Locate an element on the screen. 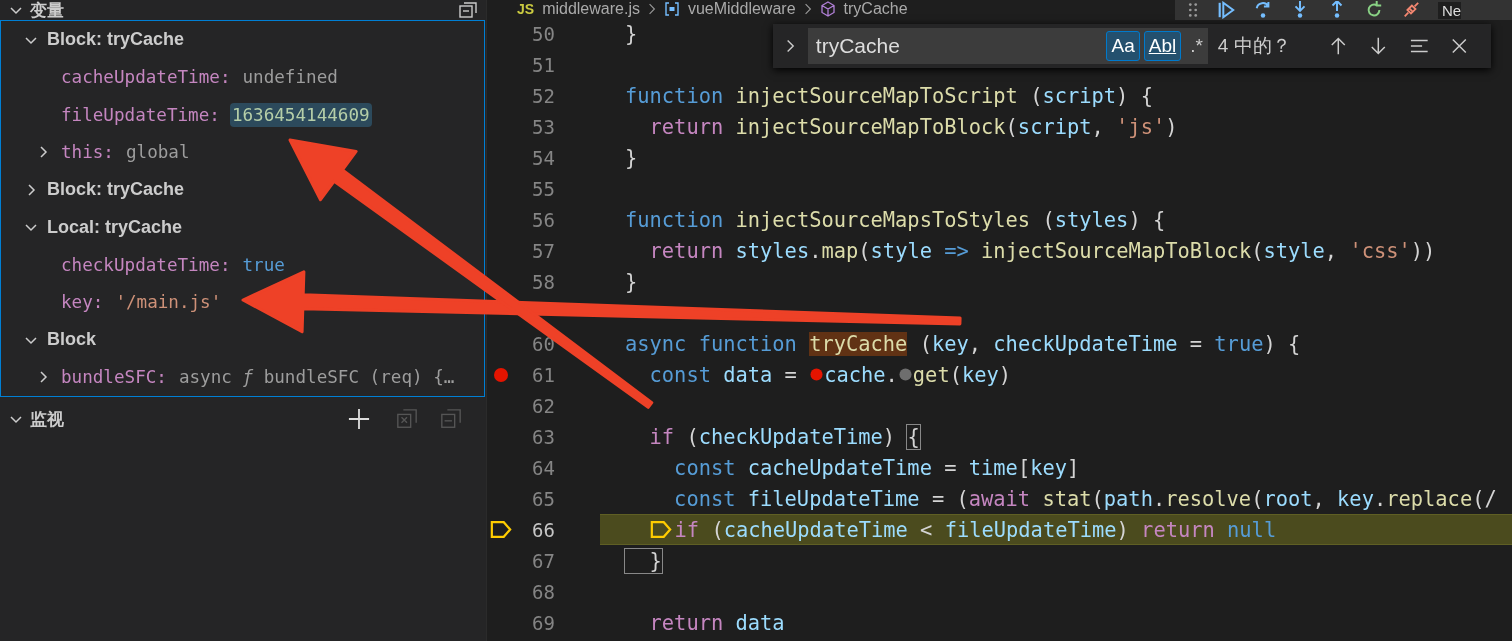  code-text: const data = is located at coordinates (723, 374).